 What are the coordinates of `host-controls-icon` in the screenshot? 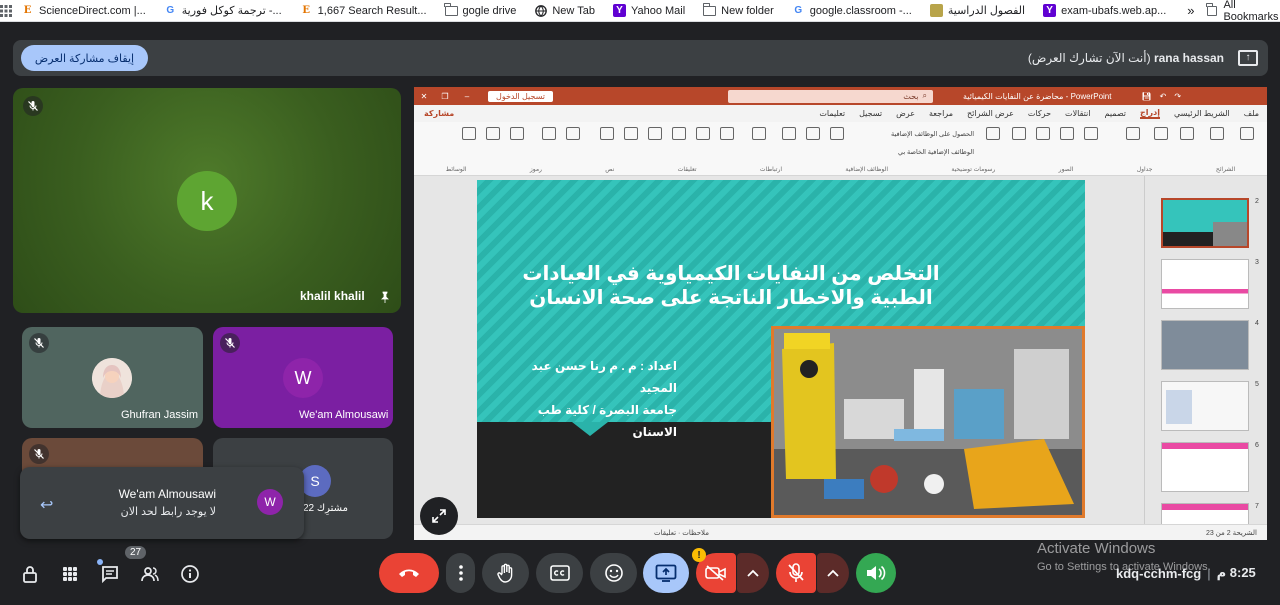 It's located at (30, 574).